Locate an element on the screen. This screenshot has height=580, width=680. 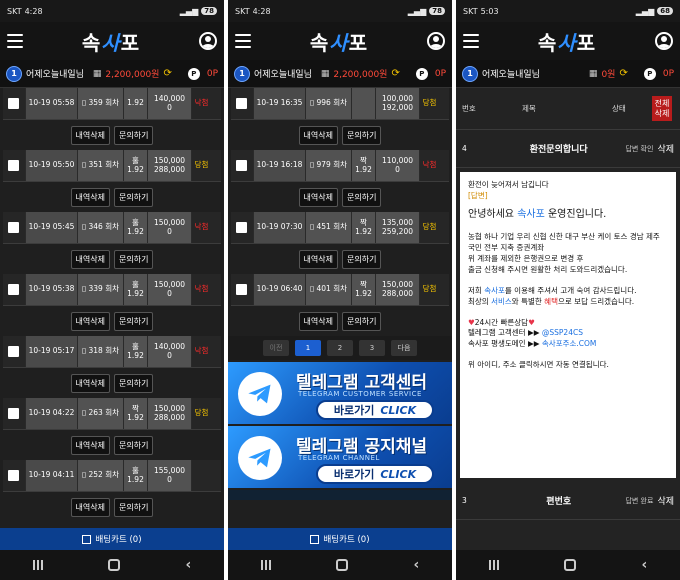
page-prev-button: 이전 is located at coordinates (276, 348).